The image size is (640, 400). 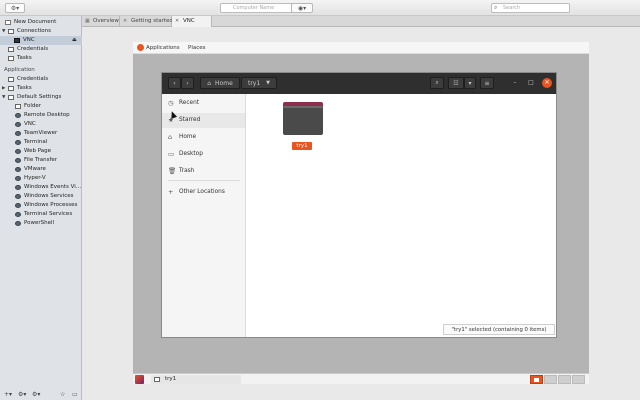 What do you see at coordinates (359, 83) in the screenshot?
I see `file-manager-headerbar: ‹ › ⌂ Home try1 ▼ ⌕ ☷ ▾ ≡ – □ ✕` at bounding box center [359, 83].